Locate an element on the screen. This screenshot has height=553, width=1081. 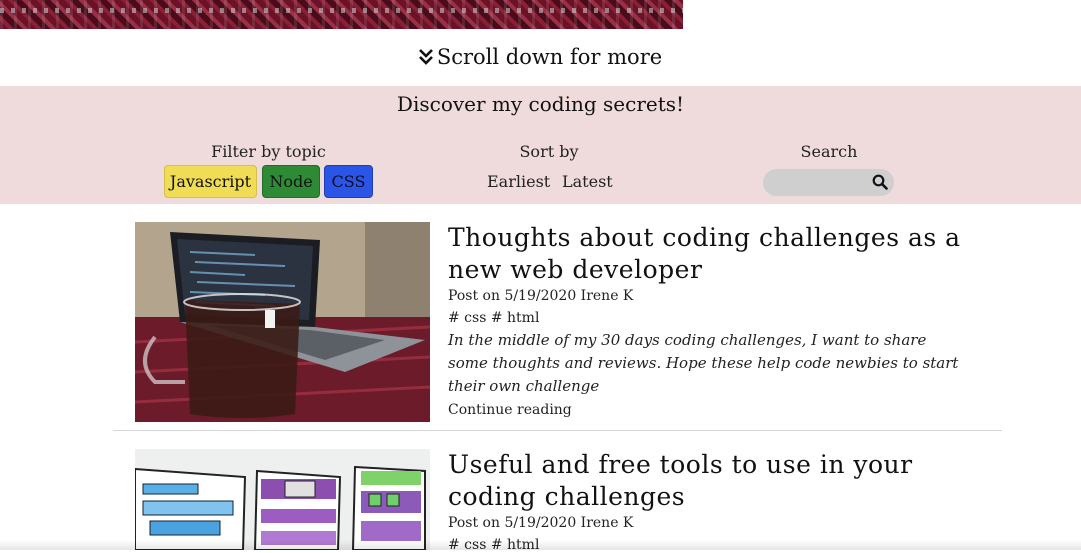
scroll-hint: Scroll down for more is located at coordinates (540, 57).